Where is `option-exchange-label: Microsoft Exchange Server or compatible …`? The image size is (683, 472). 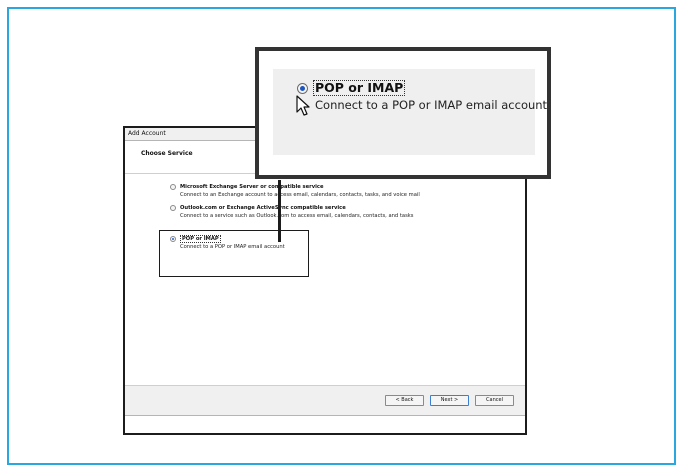 option-exchange-label: Microsoft Exchange Server or compatible … is located at coordinates (251, 187).